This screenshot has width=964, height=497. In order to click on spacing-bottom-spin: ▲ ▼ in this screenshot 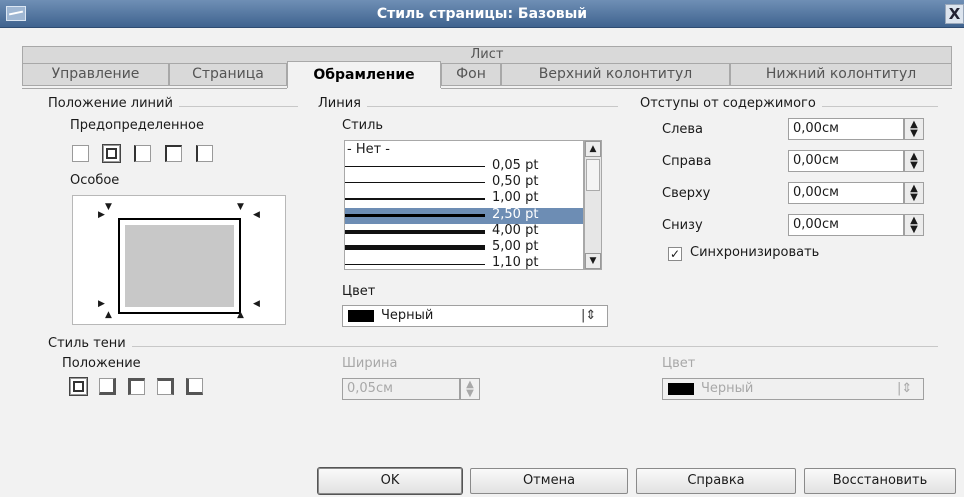, I will do `click(914, 225)`.